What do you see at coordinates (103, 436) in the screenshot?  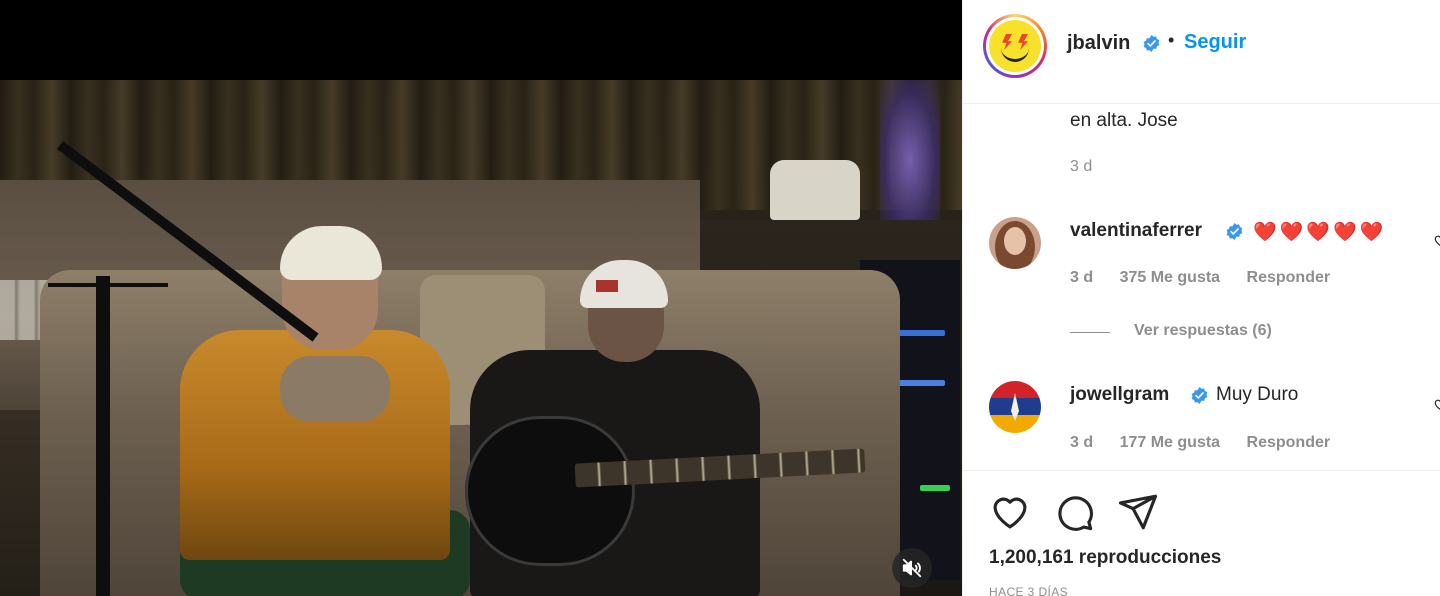 I see `mic-stand` at bounding box center [103, 436].